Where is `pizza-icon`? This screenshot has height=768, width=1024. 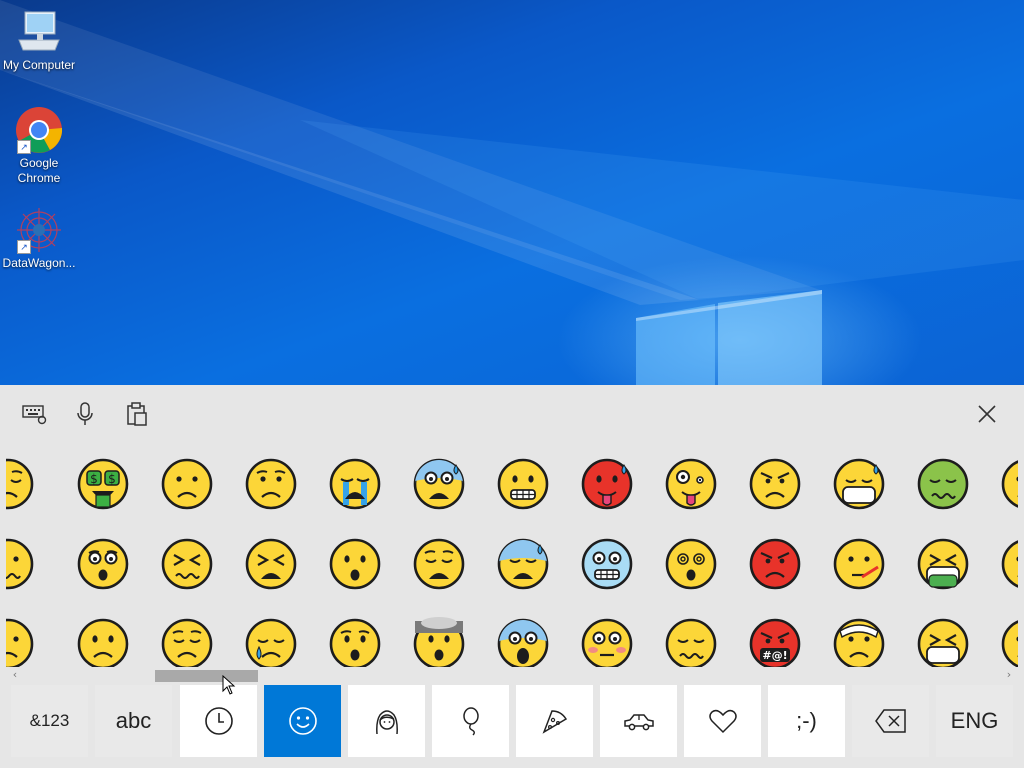
pizza-icon is located at coordinates (554, 722).